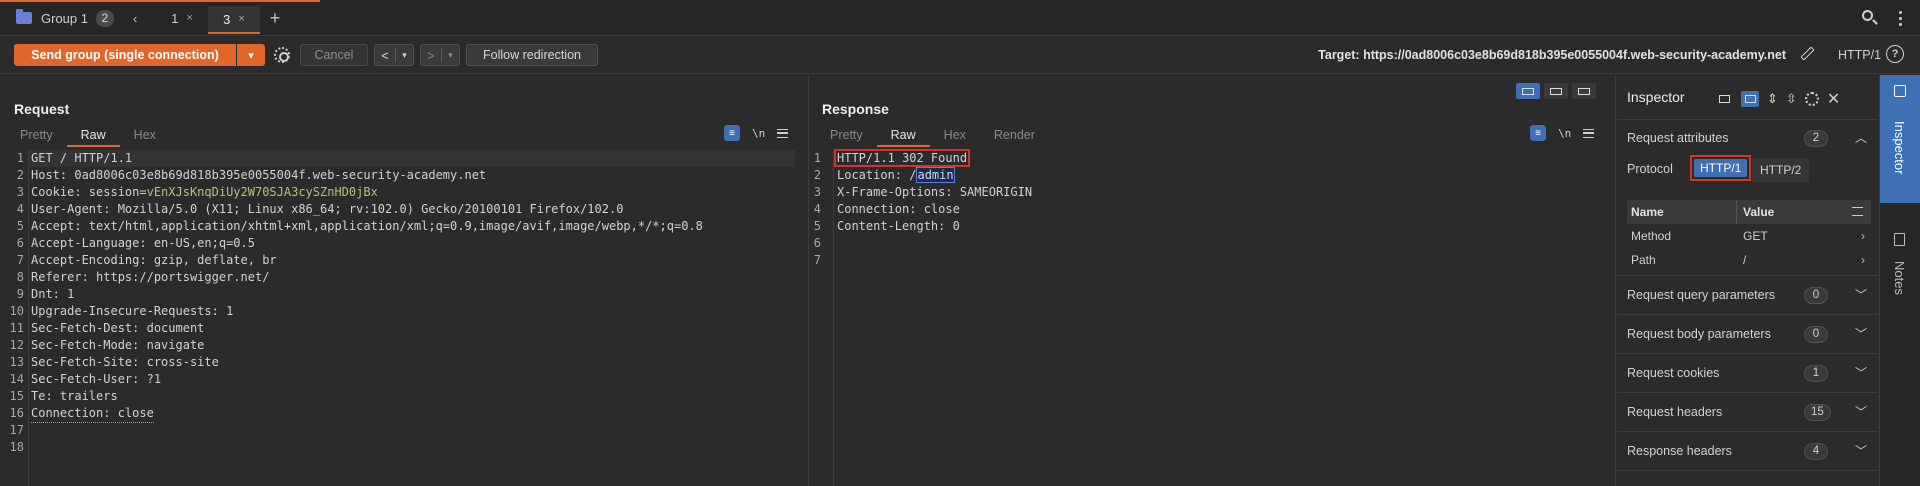 The width and height of the screenshot is (1920, 486). Describe the element at coordinates (909, 175) in the screenshot. I see `header-value: /` at that location.